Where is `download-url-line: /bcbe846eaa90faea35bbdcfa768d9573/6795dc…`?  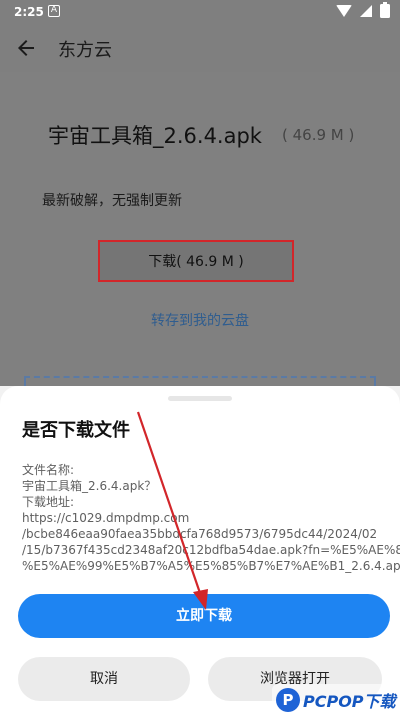 download-url-line: /bcbe846eaa90faea35bbdcfa768d9573/6795dc… is located at coordinates (200, 534).